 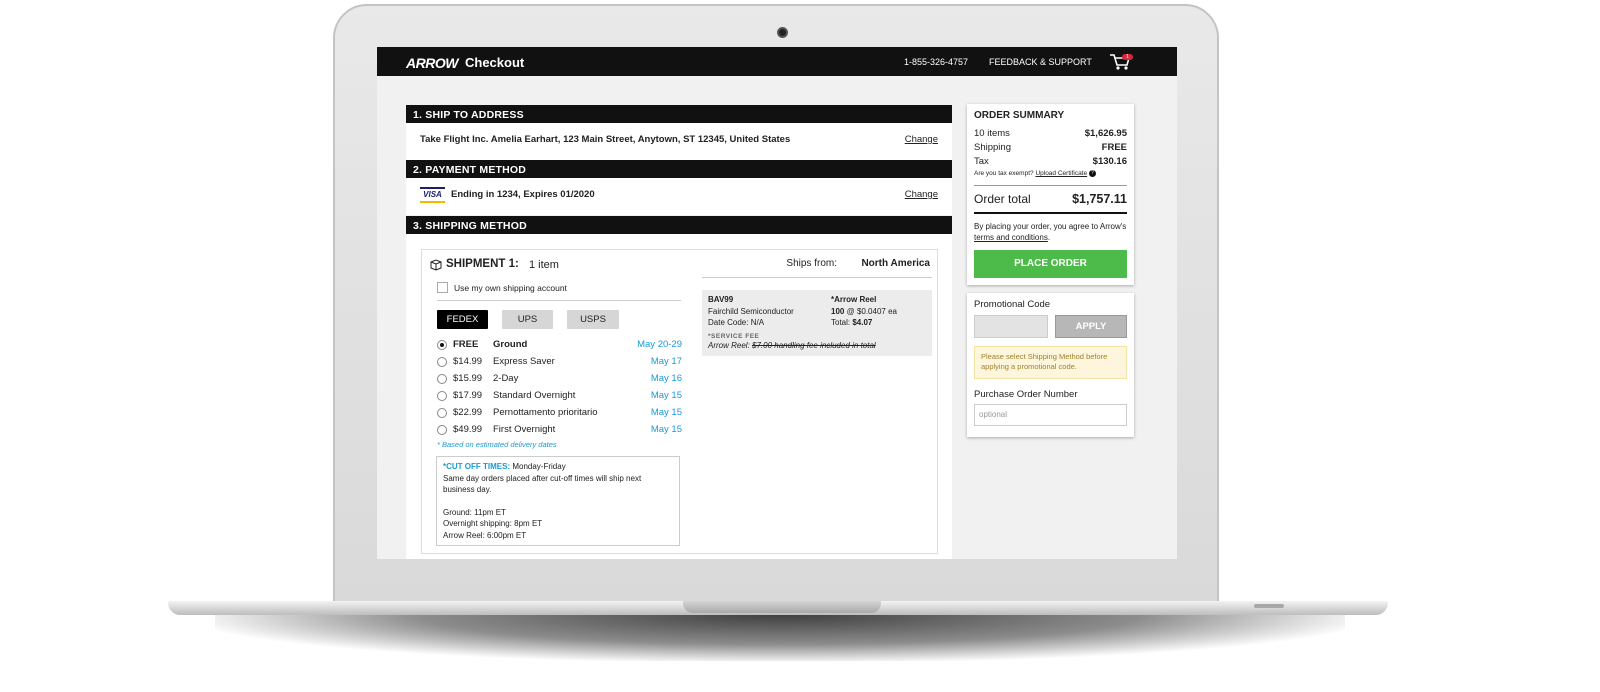 What do you see at coordinates (736, 322) in the screenshot?
I see `date-code: Date Code: N/A` at bounding box center [736, 322].